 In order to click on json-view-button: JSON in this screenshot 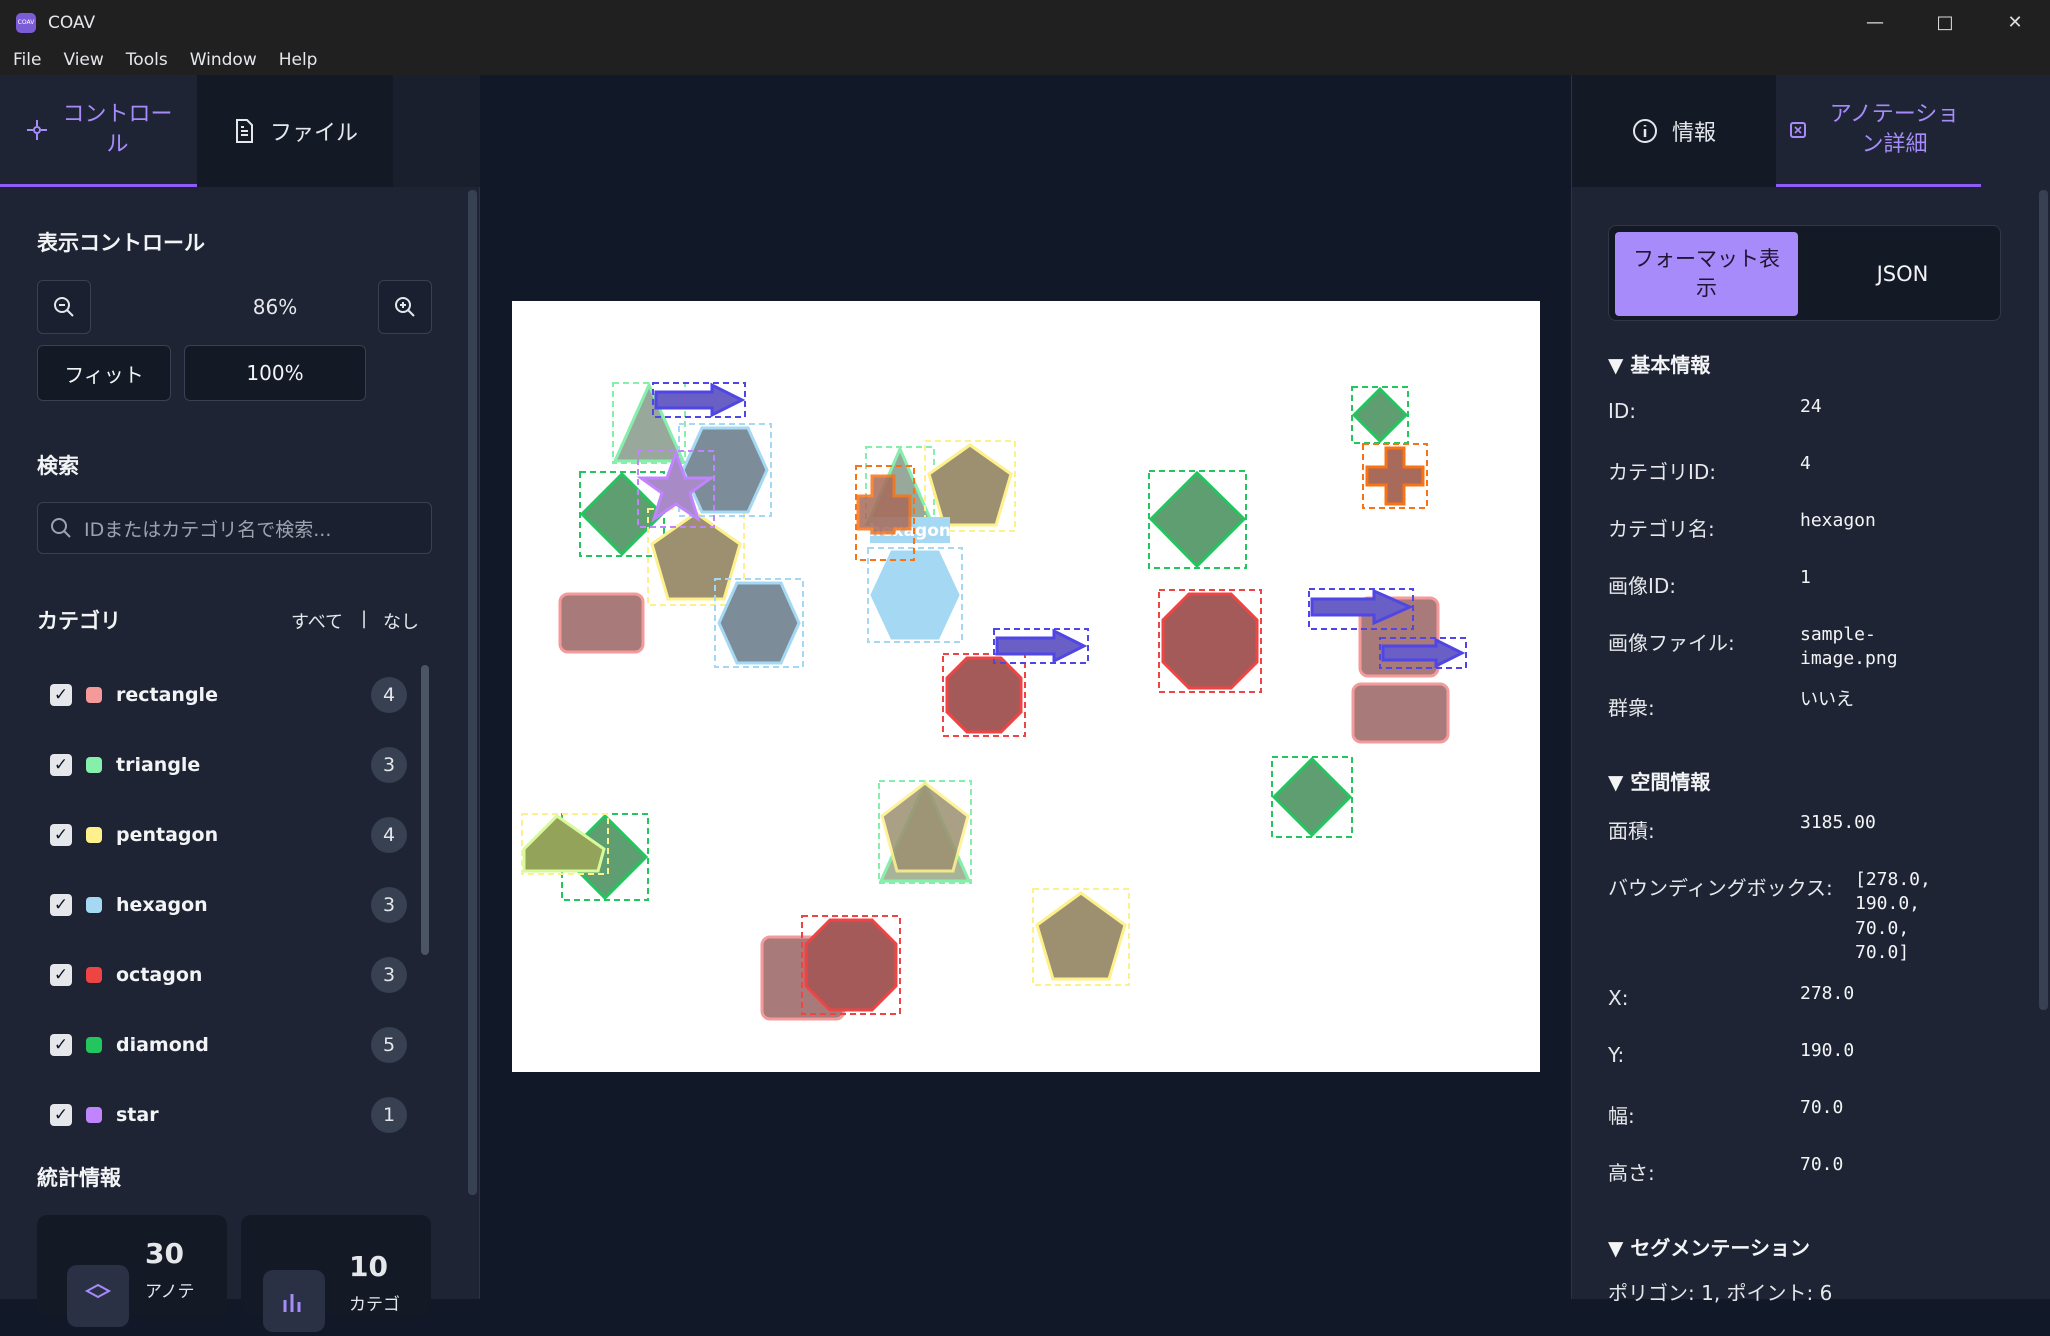, I will do `click(1902, 274)`.